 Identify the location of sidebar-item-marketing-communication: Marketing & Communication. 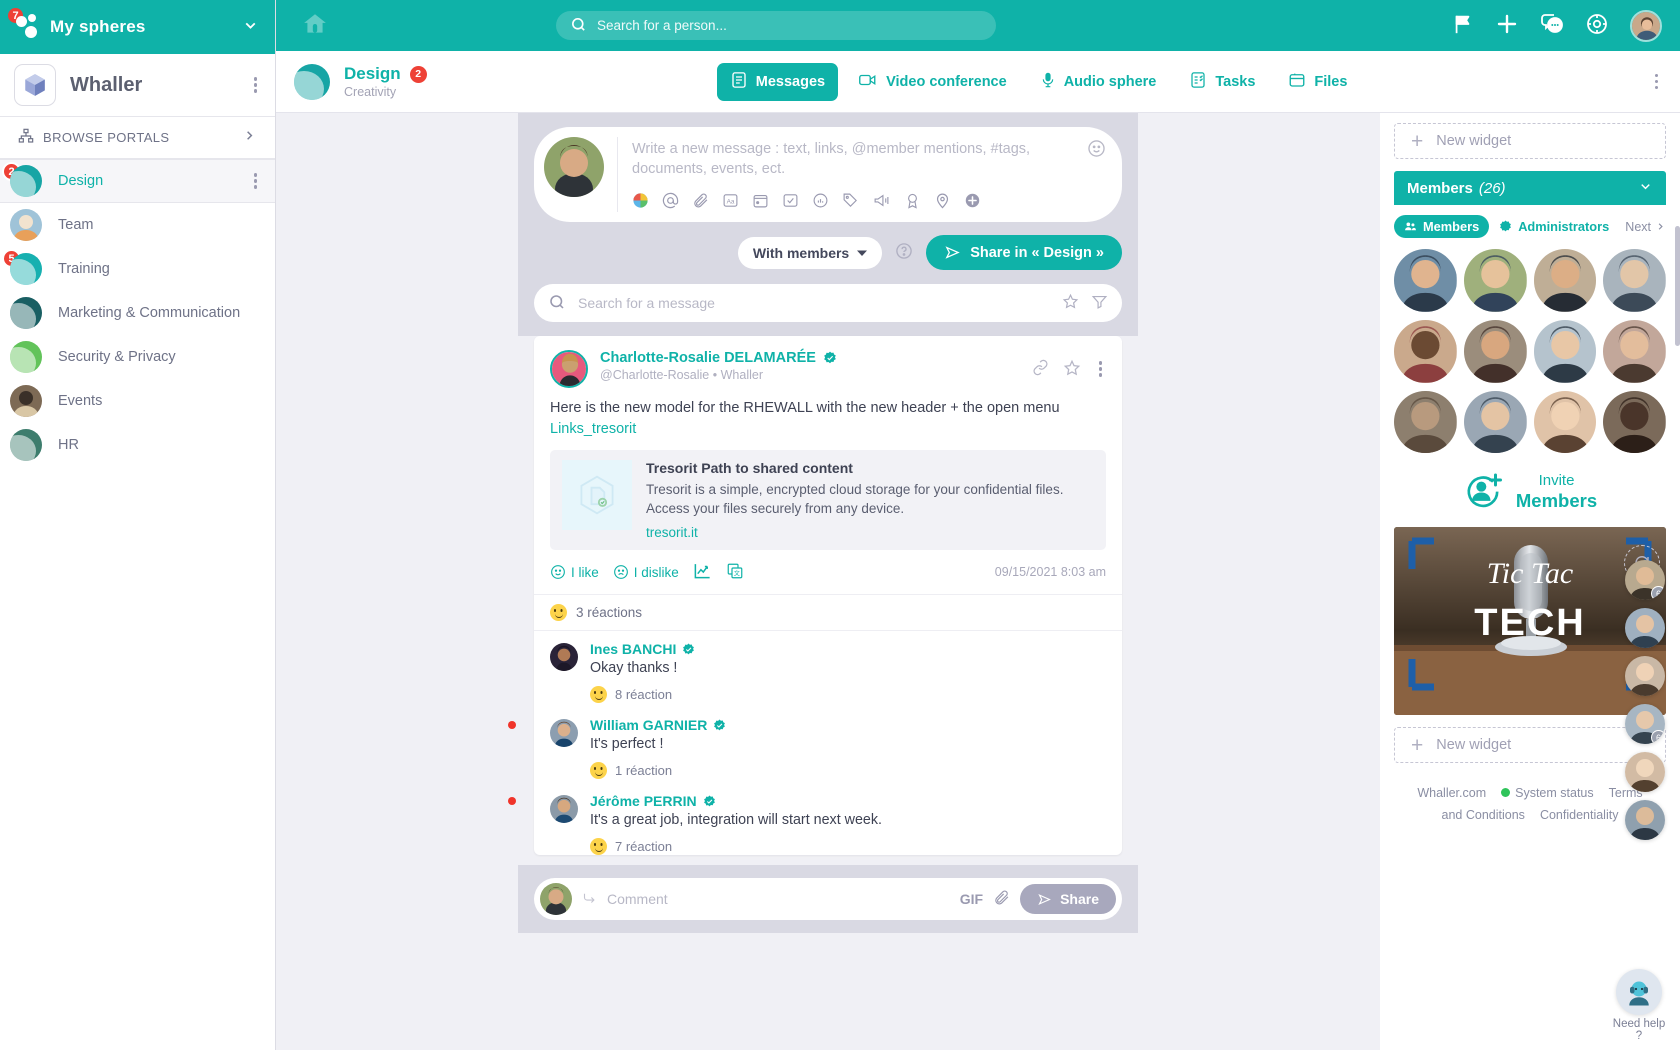
(137, 313).